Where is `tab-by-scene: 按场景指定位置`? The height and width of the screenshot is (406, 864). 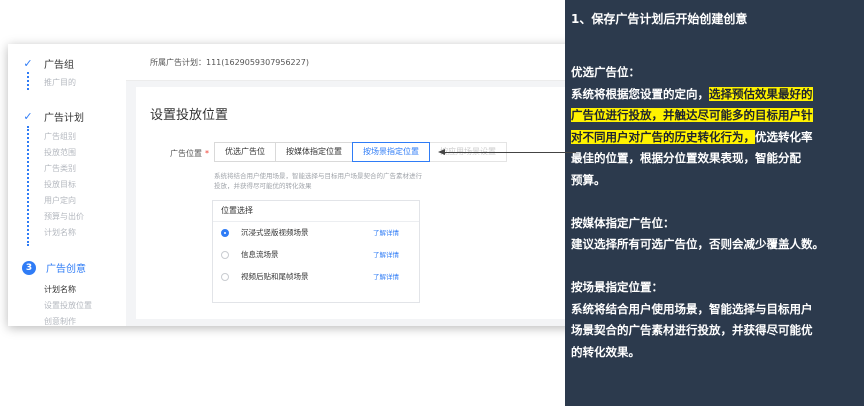 tab-by-scene: 按场景指定位置 is located at coordinates (391, 152).